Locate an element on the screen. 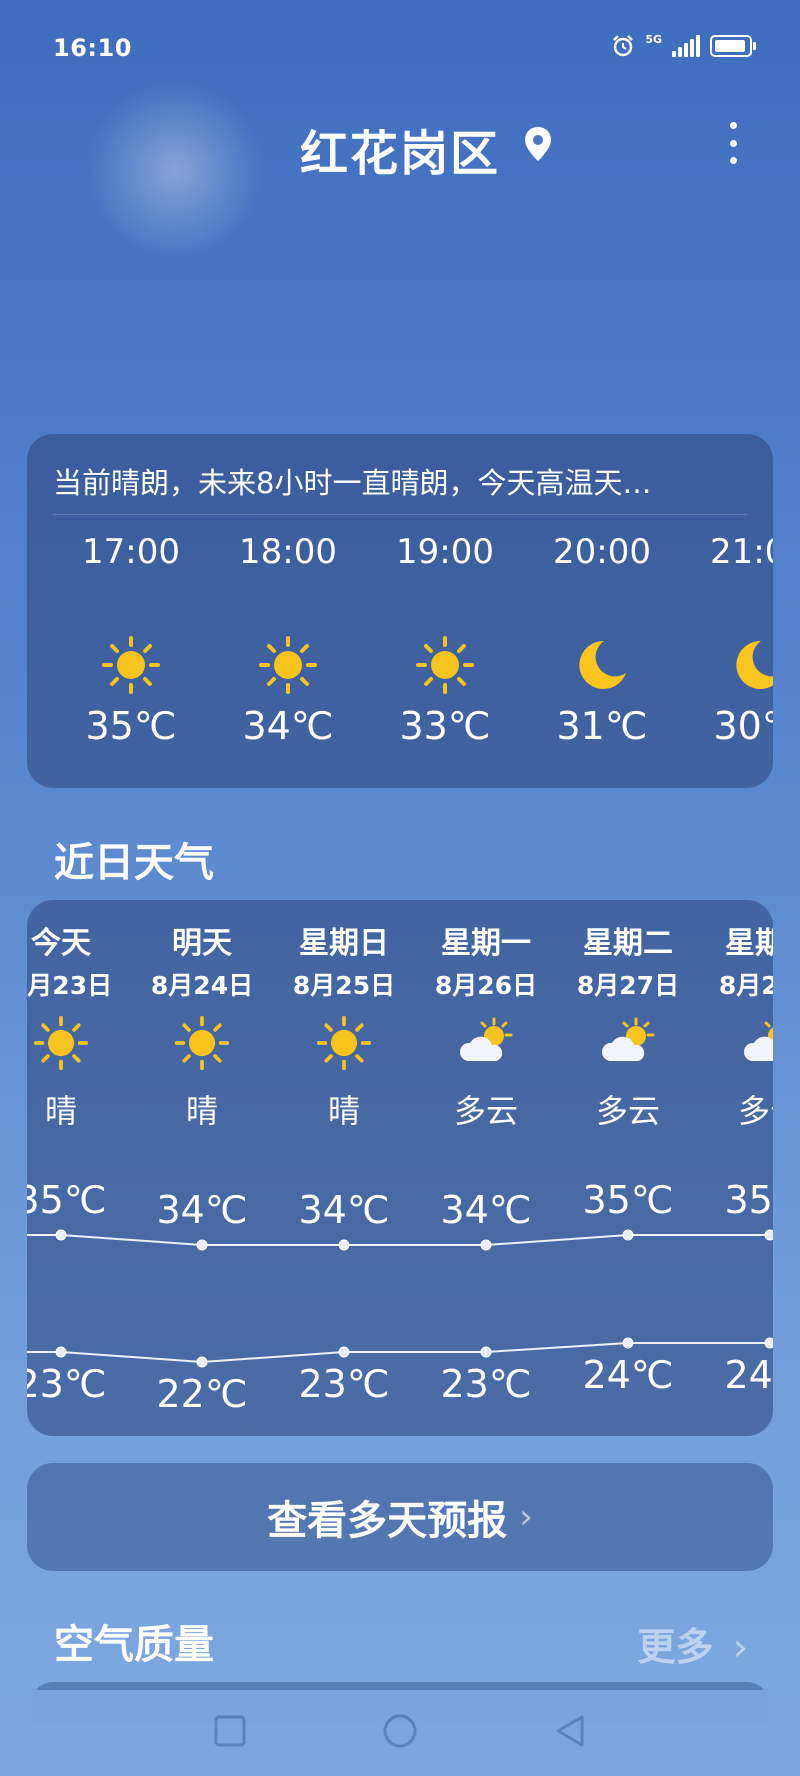 This screenshot has width=800, height=1776. network-type-label: 5G is located at coordinates (653, 39).